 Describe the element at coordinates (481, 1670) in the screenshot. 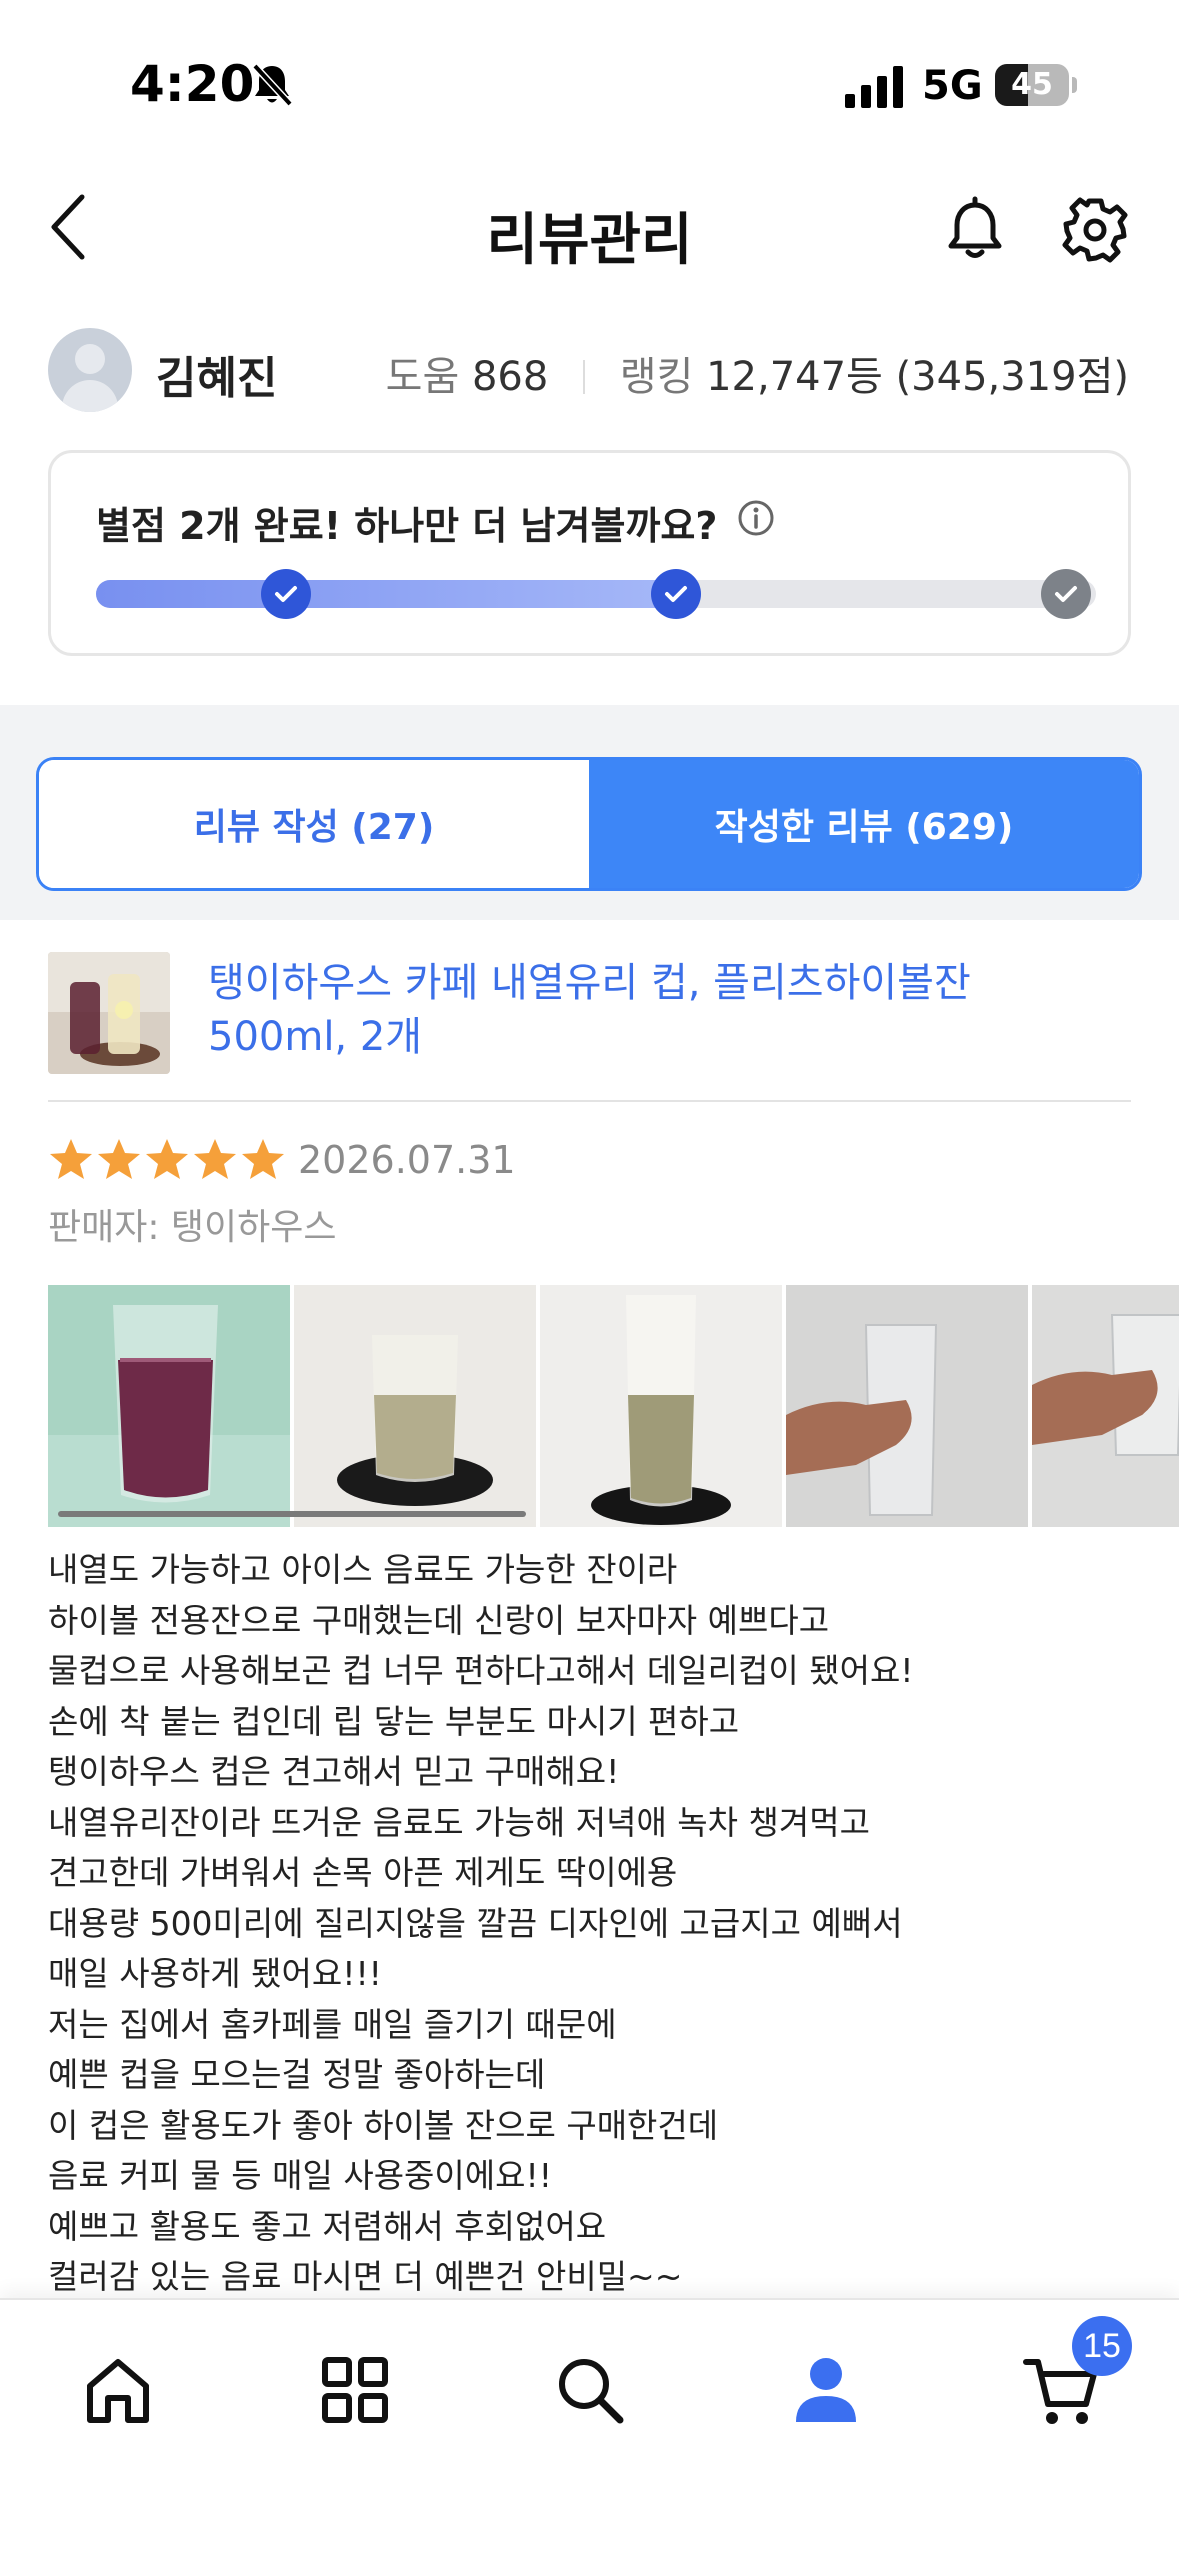

I see `review-line: 물컵으로 사용해보곤 컵 너무 편하다고해서 데일리컵이 됐어요!` at that location.